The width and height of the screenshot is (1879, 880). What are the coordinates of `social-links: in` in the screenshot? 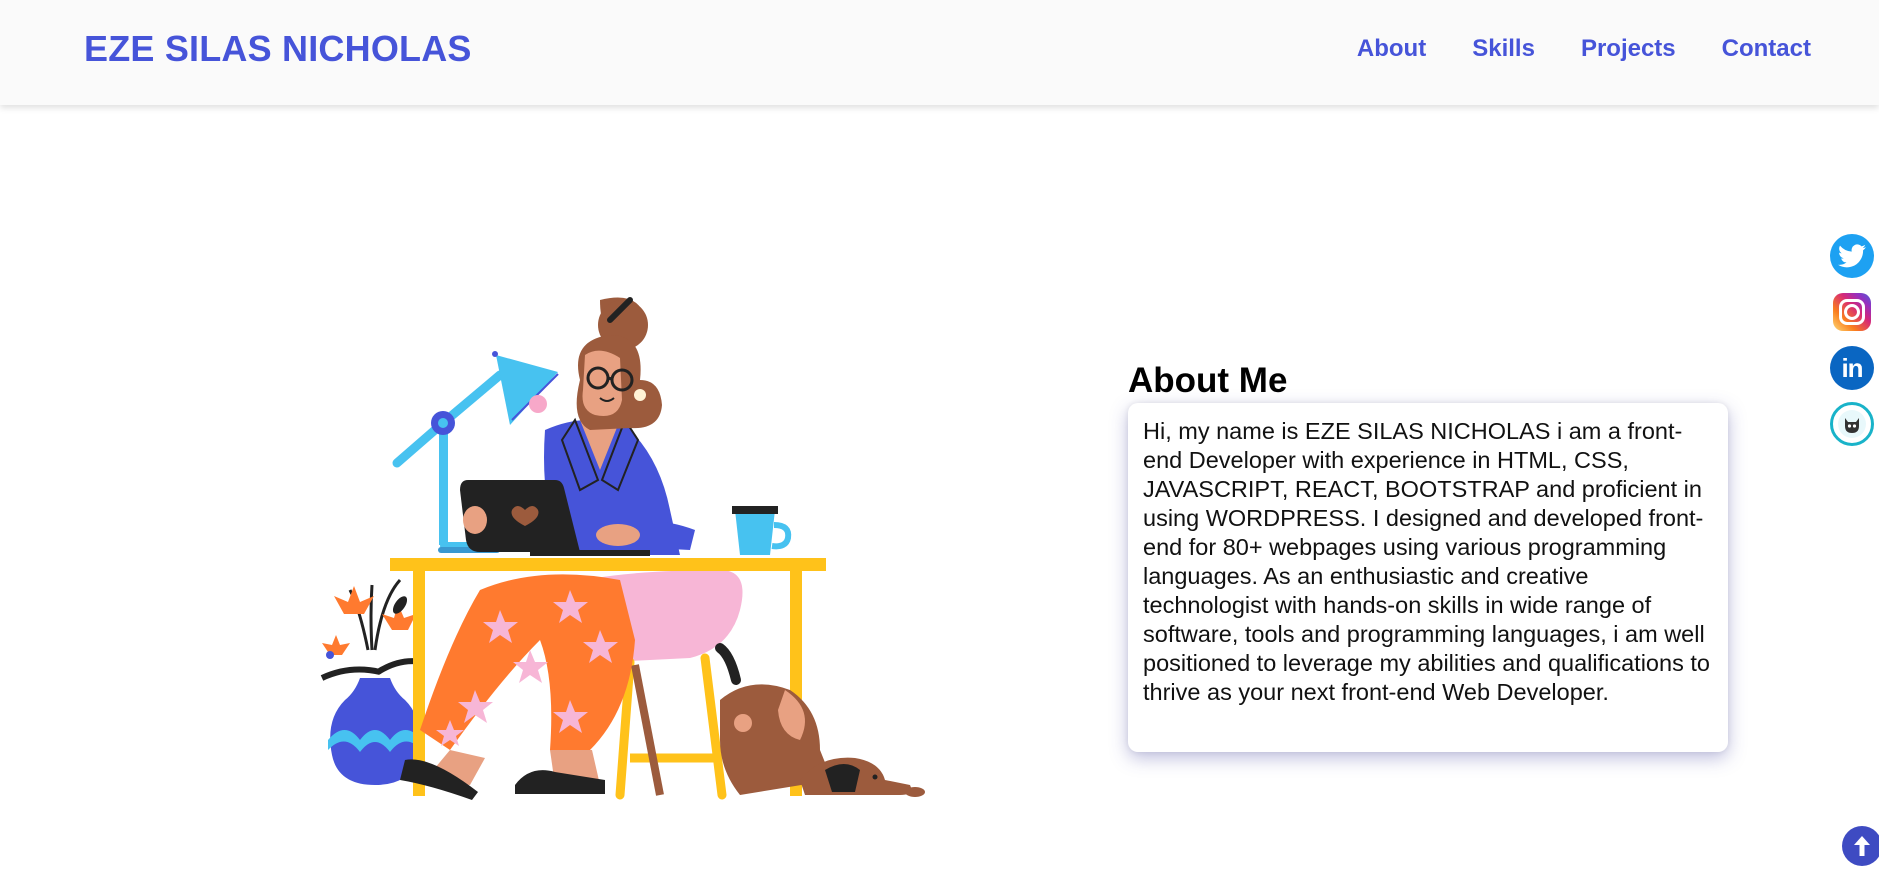 It's located at (1852, 340).